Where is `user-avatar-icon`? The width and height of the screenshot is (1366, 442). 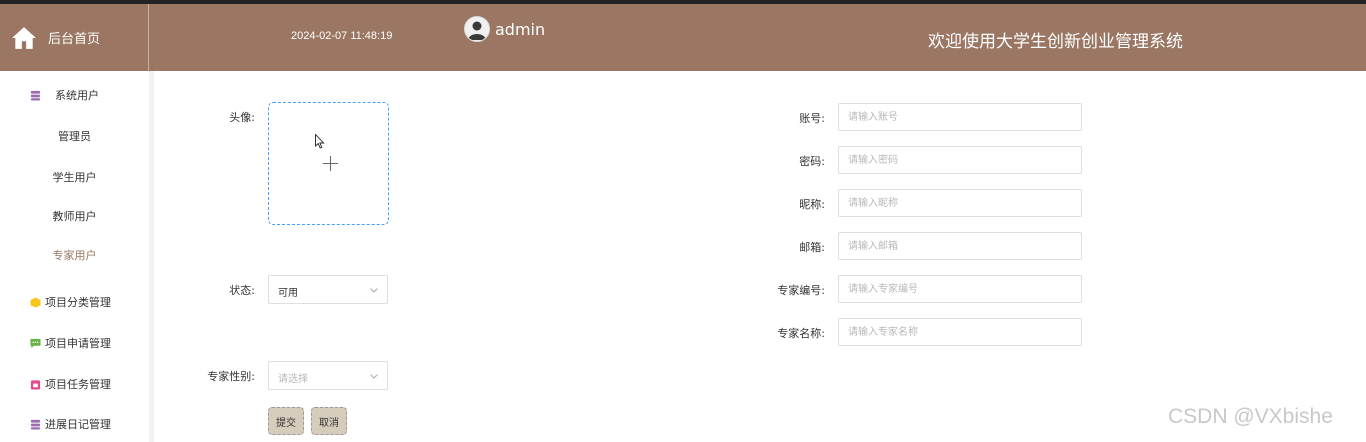 user-avatar-icon is located at coordinates (477, 30).